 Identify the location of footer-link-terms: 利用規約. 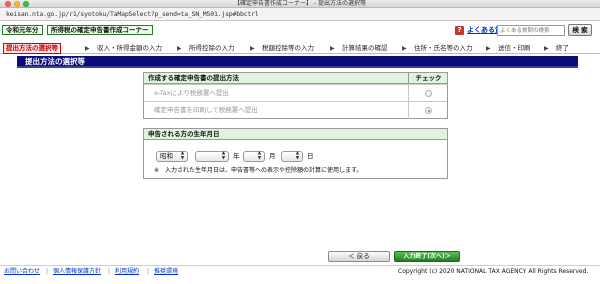
(127, 271).